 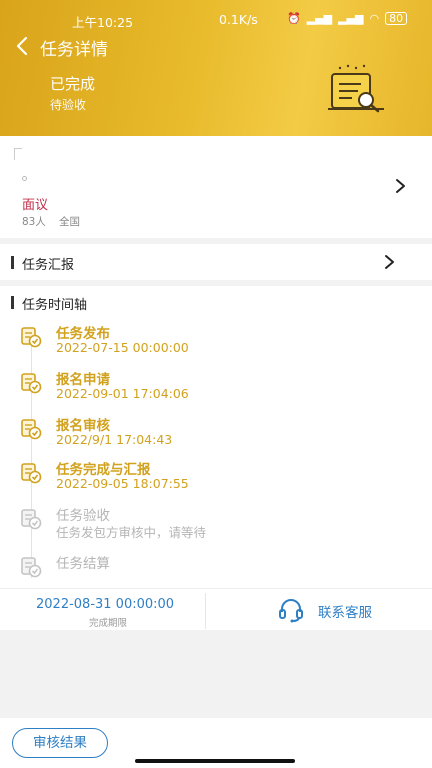 What do you see at coordinates (396, 18) in the screenshot?
I see `battery-icon: 80` at bounding box center [396, 18].